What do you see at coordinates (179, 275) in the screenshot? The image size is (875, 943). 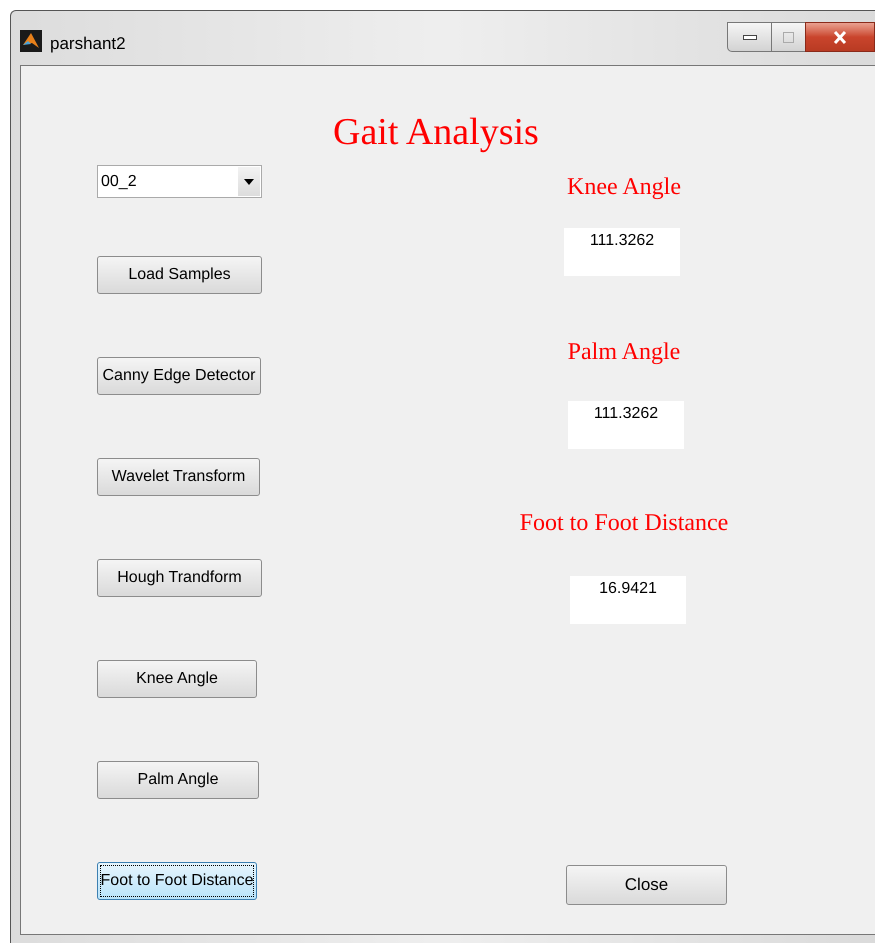 I see `action-button: Load Samples` at bounding box center [179, 275].